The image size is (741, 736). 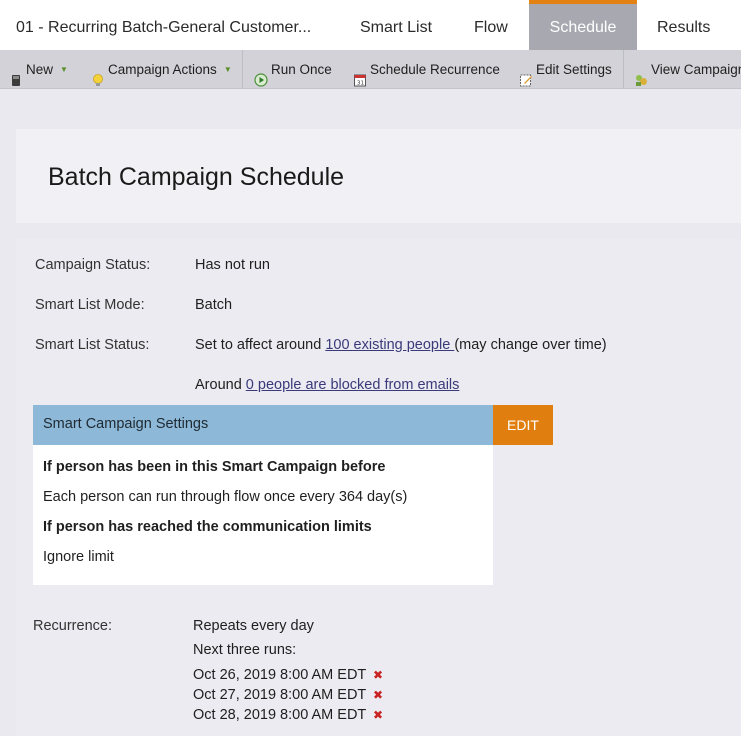 What do you see at coordinates (389, 345) in the screenshot?
I see `existing-people-link: 100 existing people` at bounding box center [389, 345].